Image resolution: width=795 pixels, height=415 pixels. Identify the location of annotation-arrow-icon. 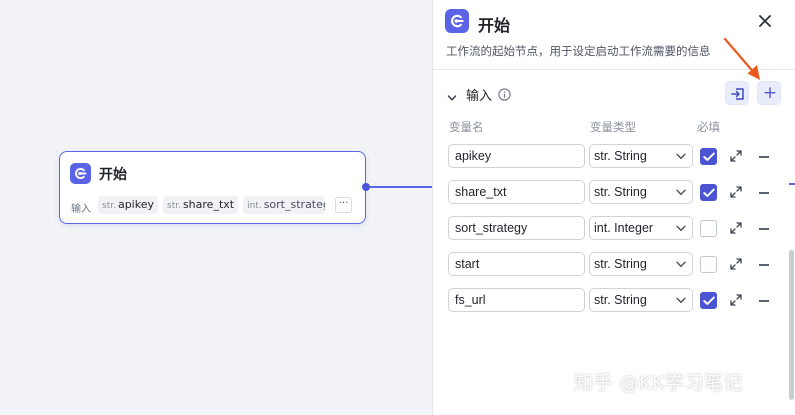
(741, 58).